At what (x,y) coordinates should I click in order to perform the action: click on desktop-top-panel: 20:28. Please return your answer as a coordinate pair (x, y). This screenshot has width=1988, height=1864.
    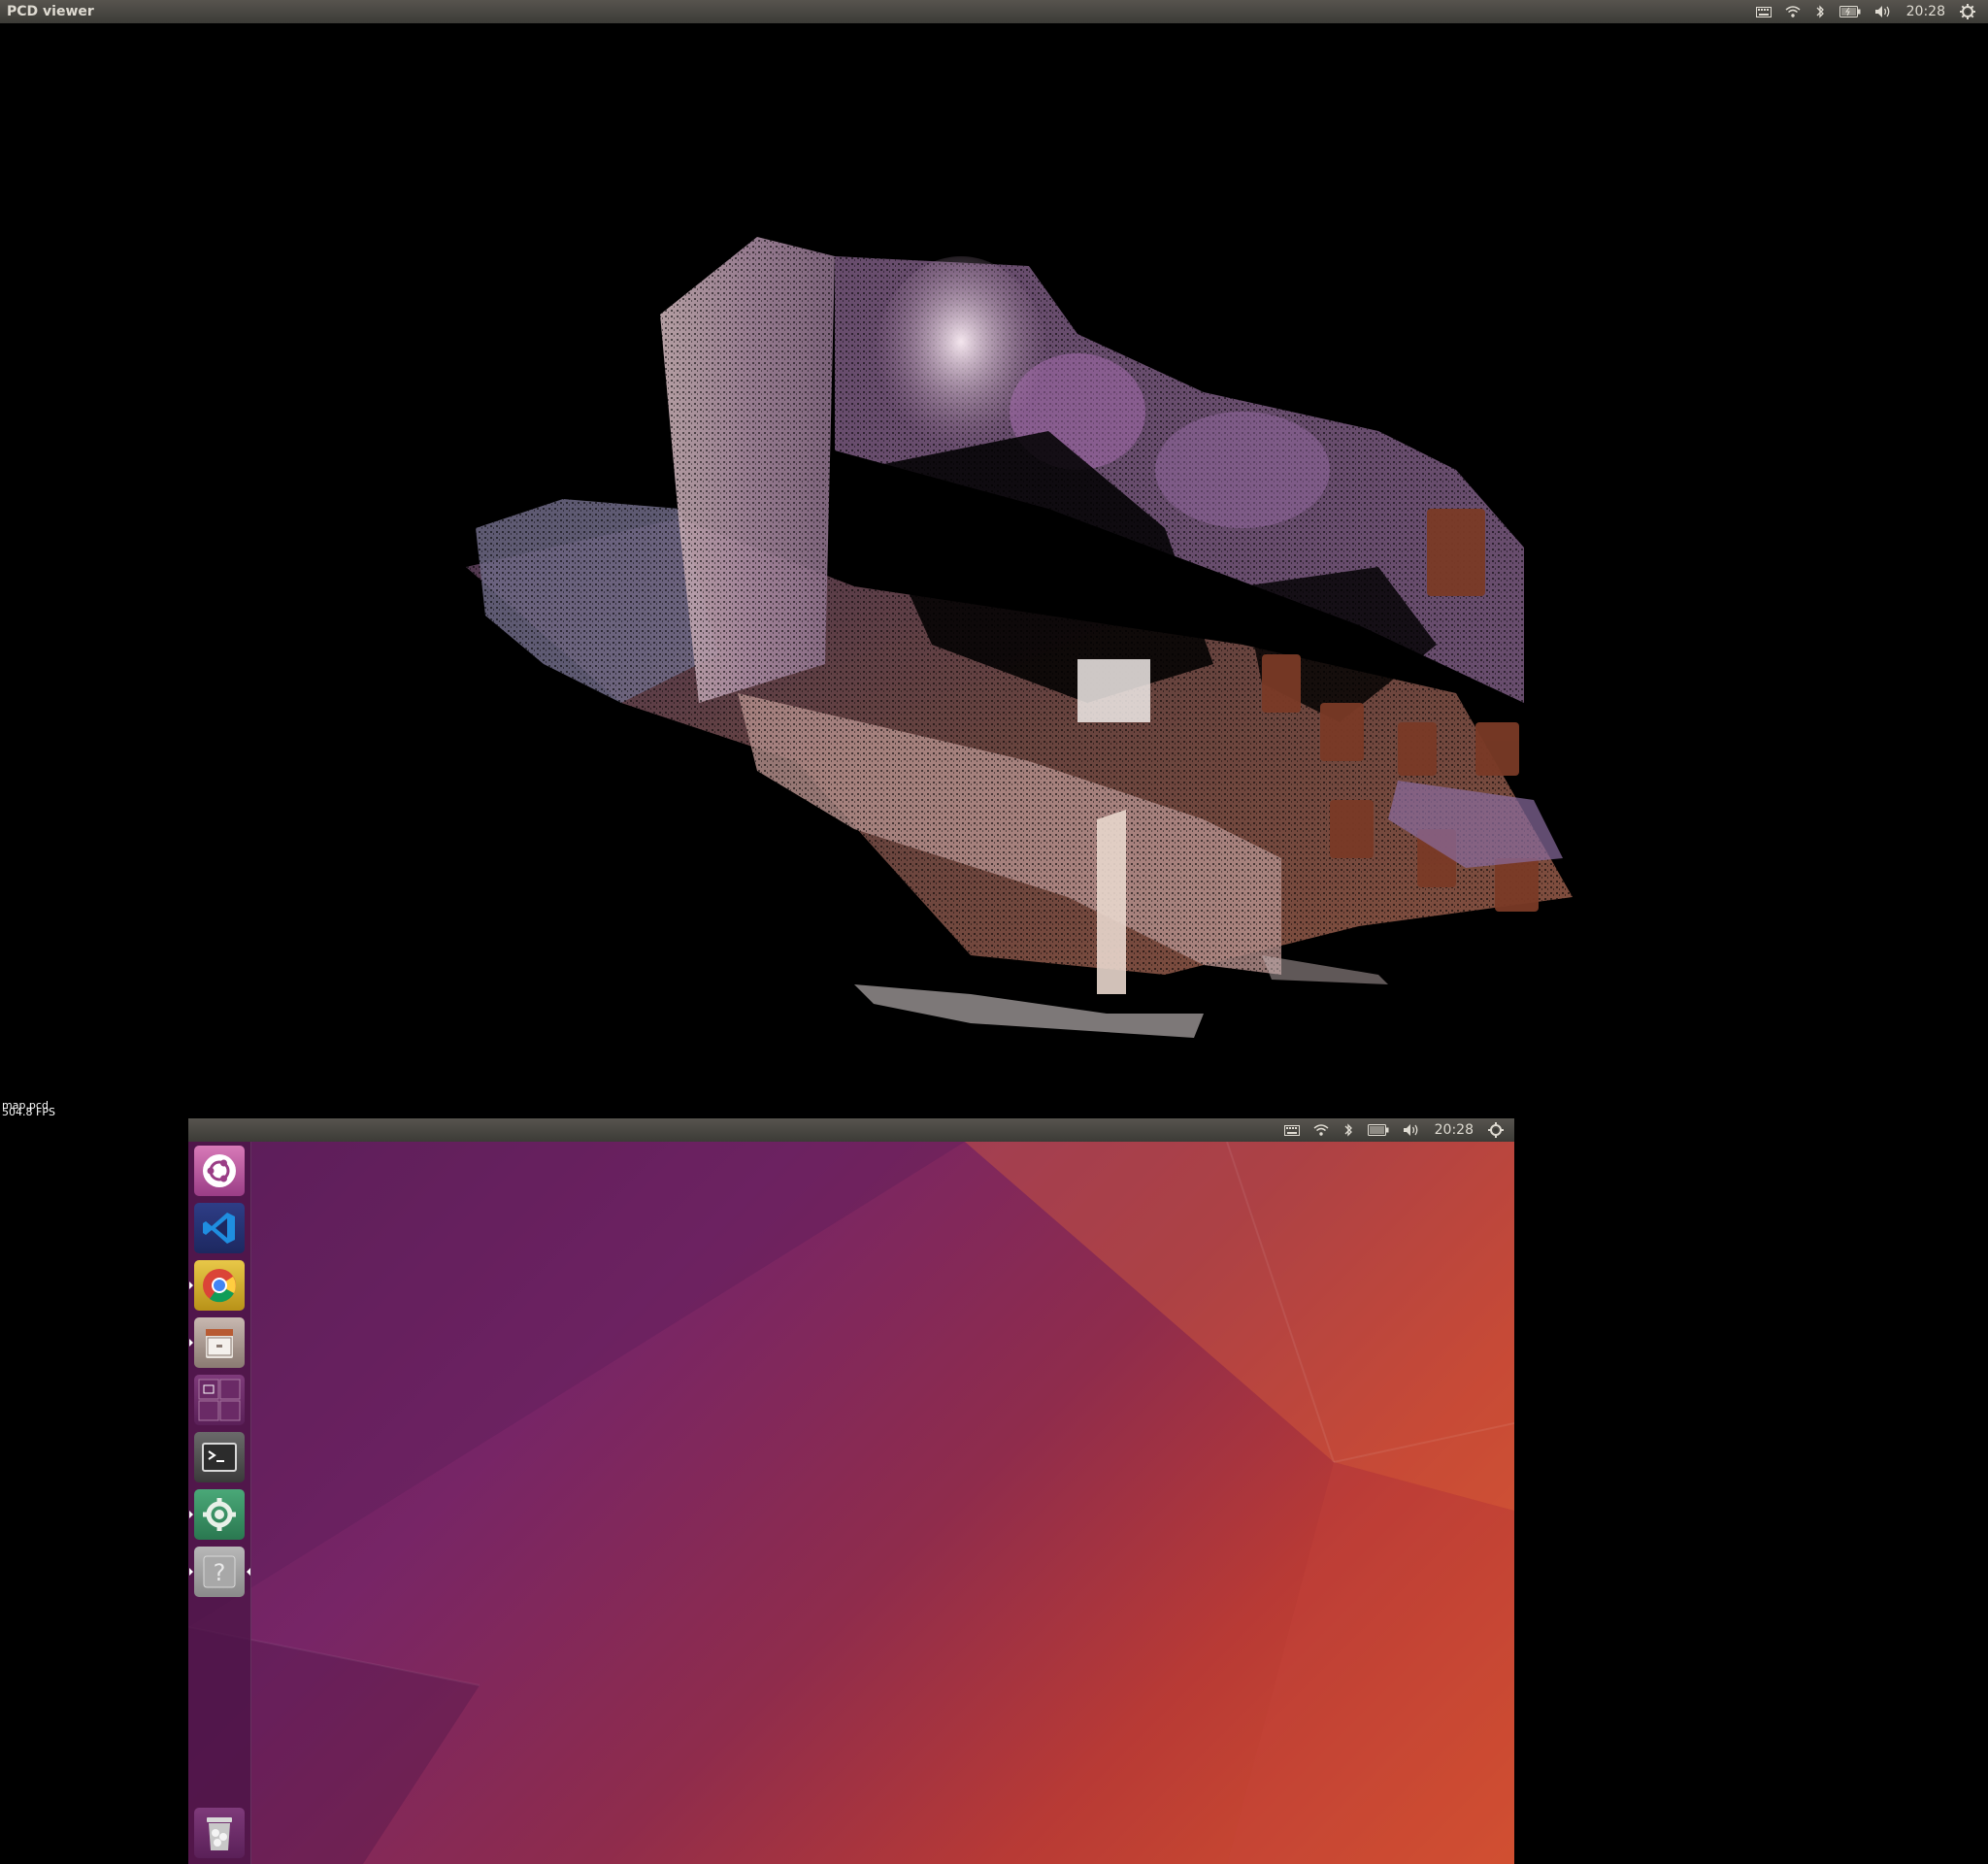
    Looking at the image, I should click on (851, 1130).